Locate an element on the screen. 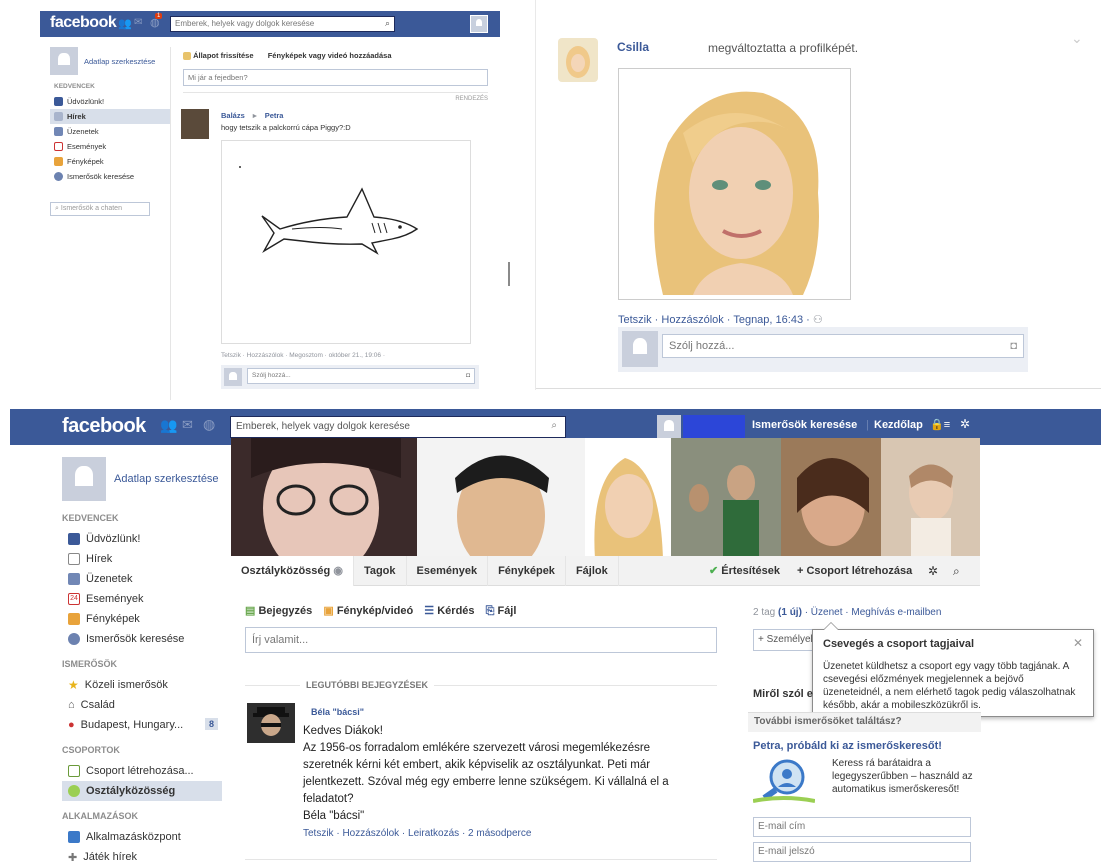 This screenshot has width=1101, height=867. composer-tab-post: ▤ Bejegyzés is located at coordinates (278, 611).